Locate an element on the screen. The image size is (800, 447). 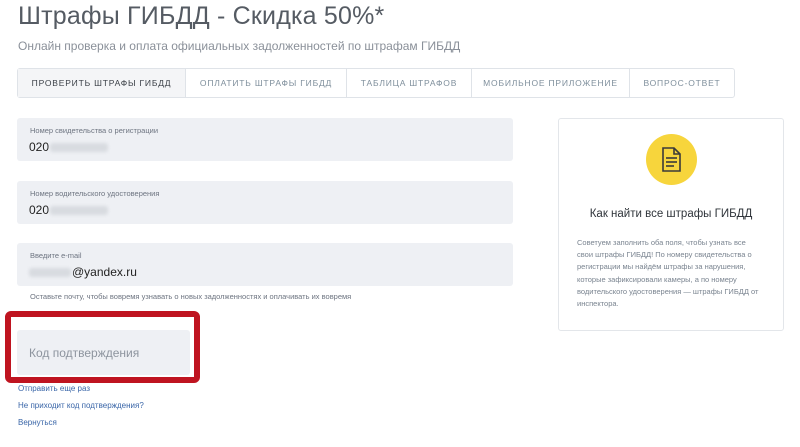
page-title: Штрафы ГИБДД - Скидка 50%* is located at coordinates (201, 16).